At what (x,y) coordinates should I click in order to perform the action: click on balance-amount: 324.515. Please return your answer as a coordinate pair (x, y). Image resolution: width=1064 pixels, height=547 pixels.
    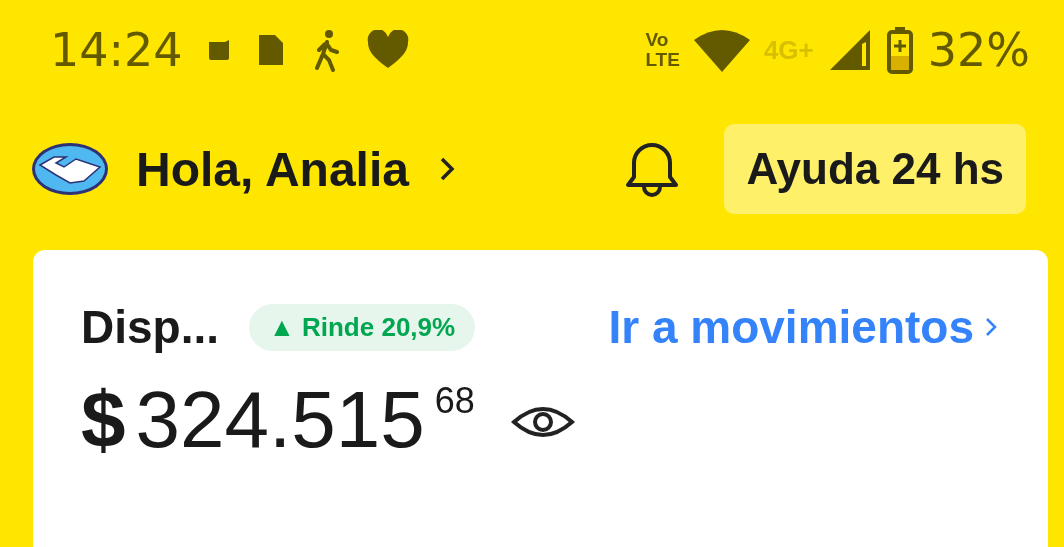
    Looking at the image, I should click on (280, 420).